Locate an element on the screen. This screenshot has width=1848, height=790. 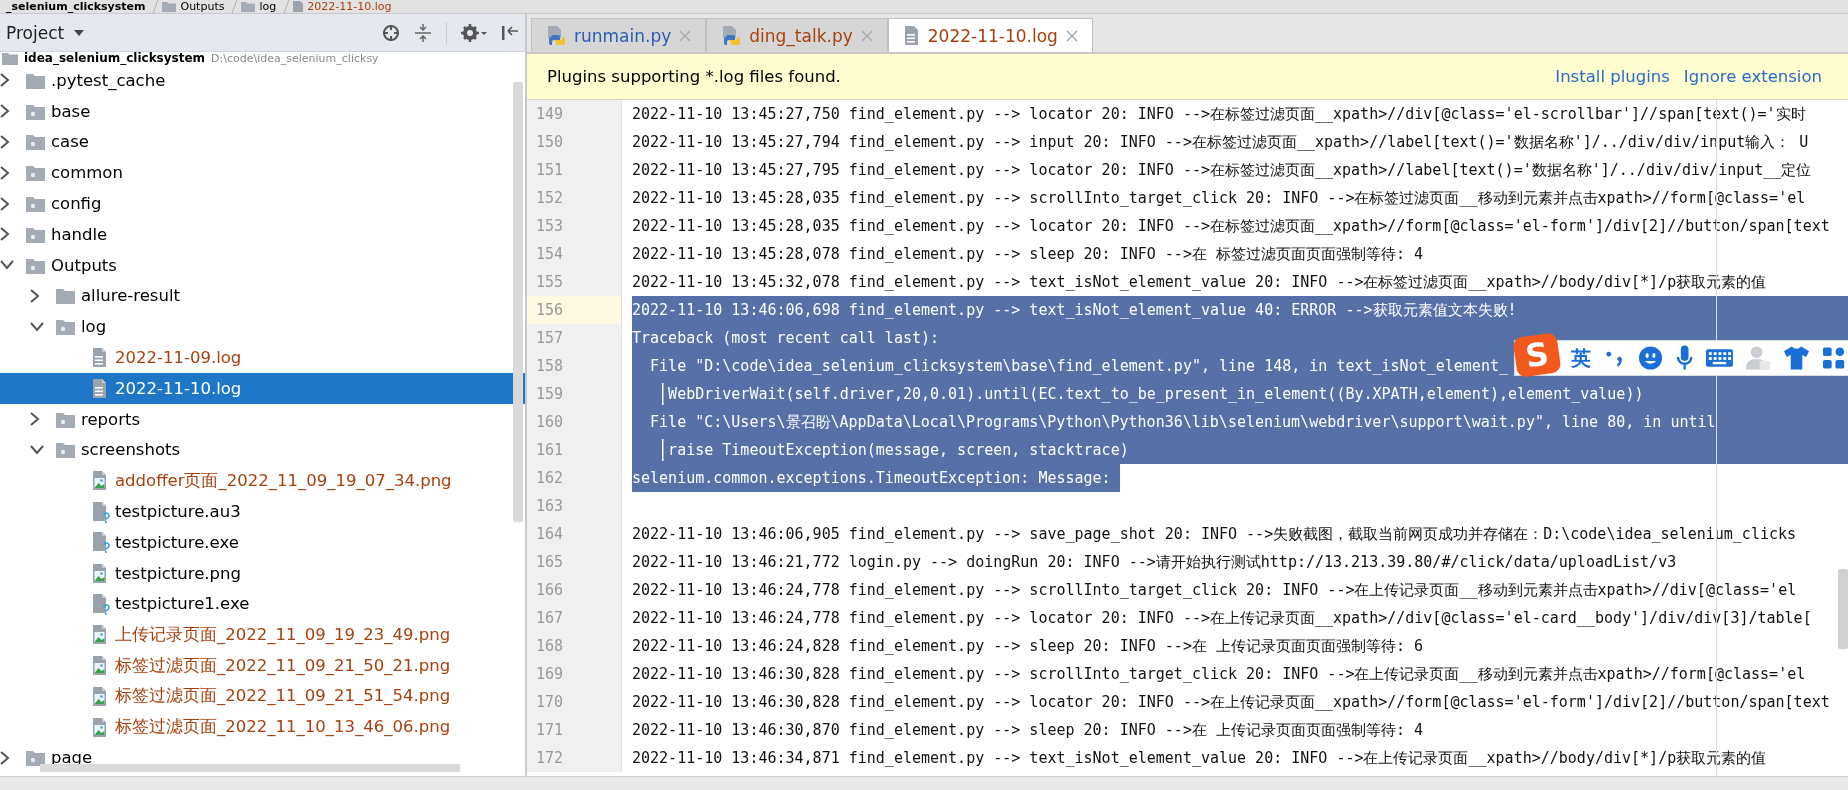
settings-icon is located at coordinates (474, 32).